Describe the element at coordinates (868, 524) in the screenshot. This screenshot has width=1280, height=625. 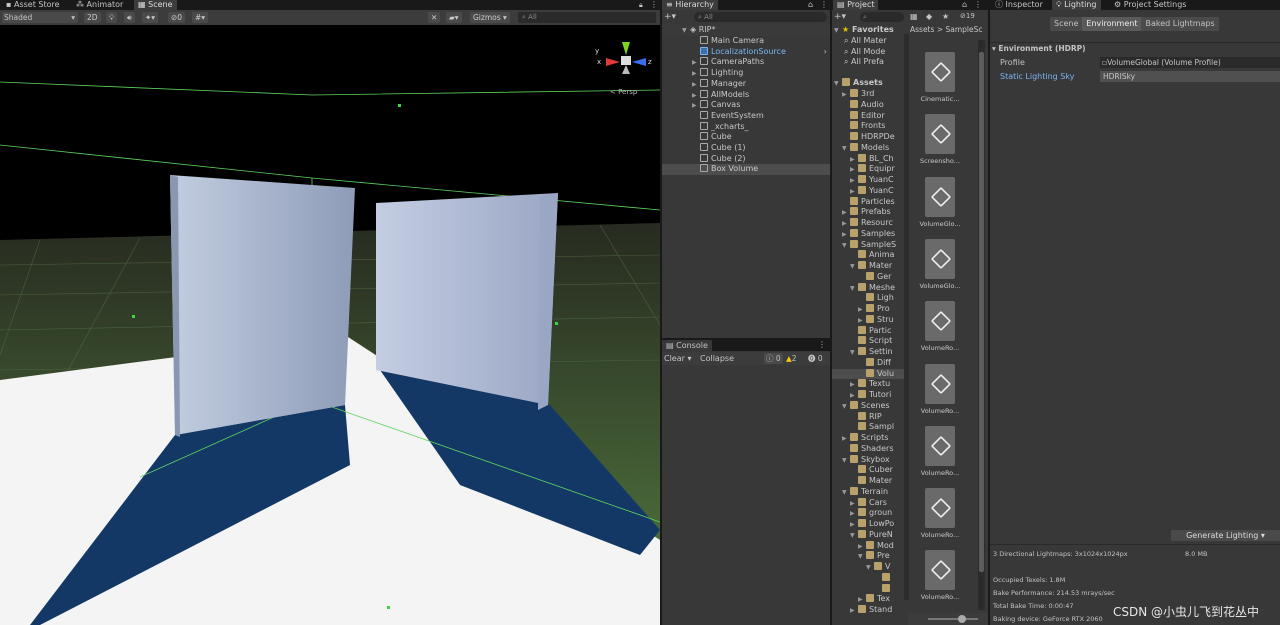
I see `folder-item: ▶ LowPo` at that location.